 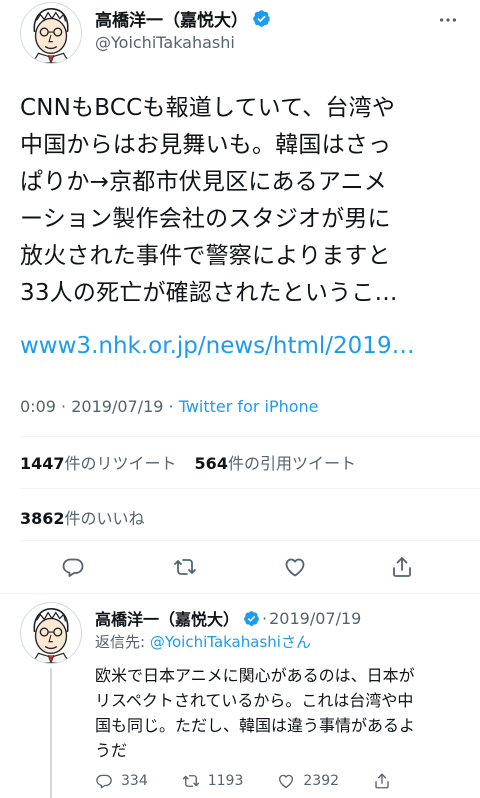 I want to click on reply-button, so click(x=73, y=567).